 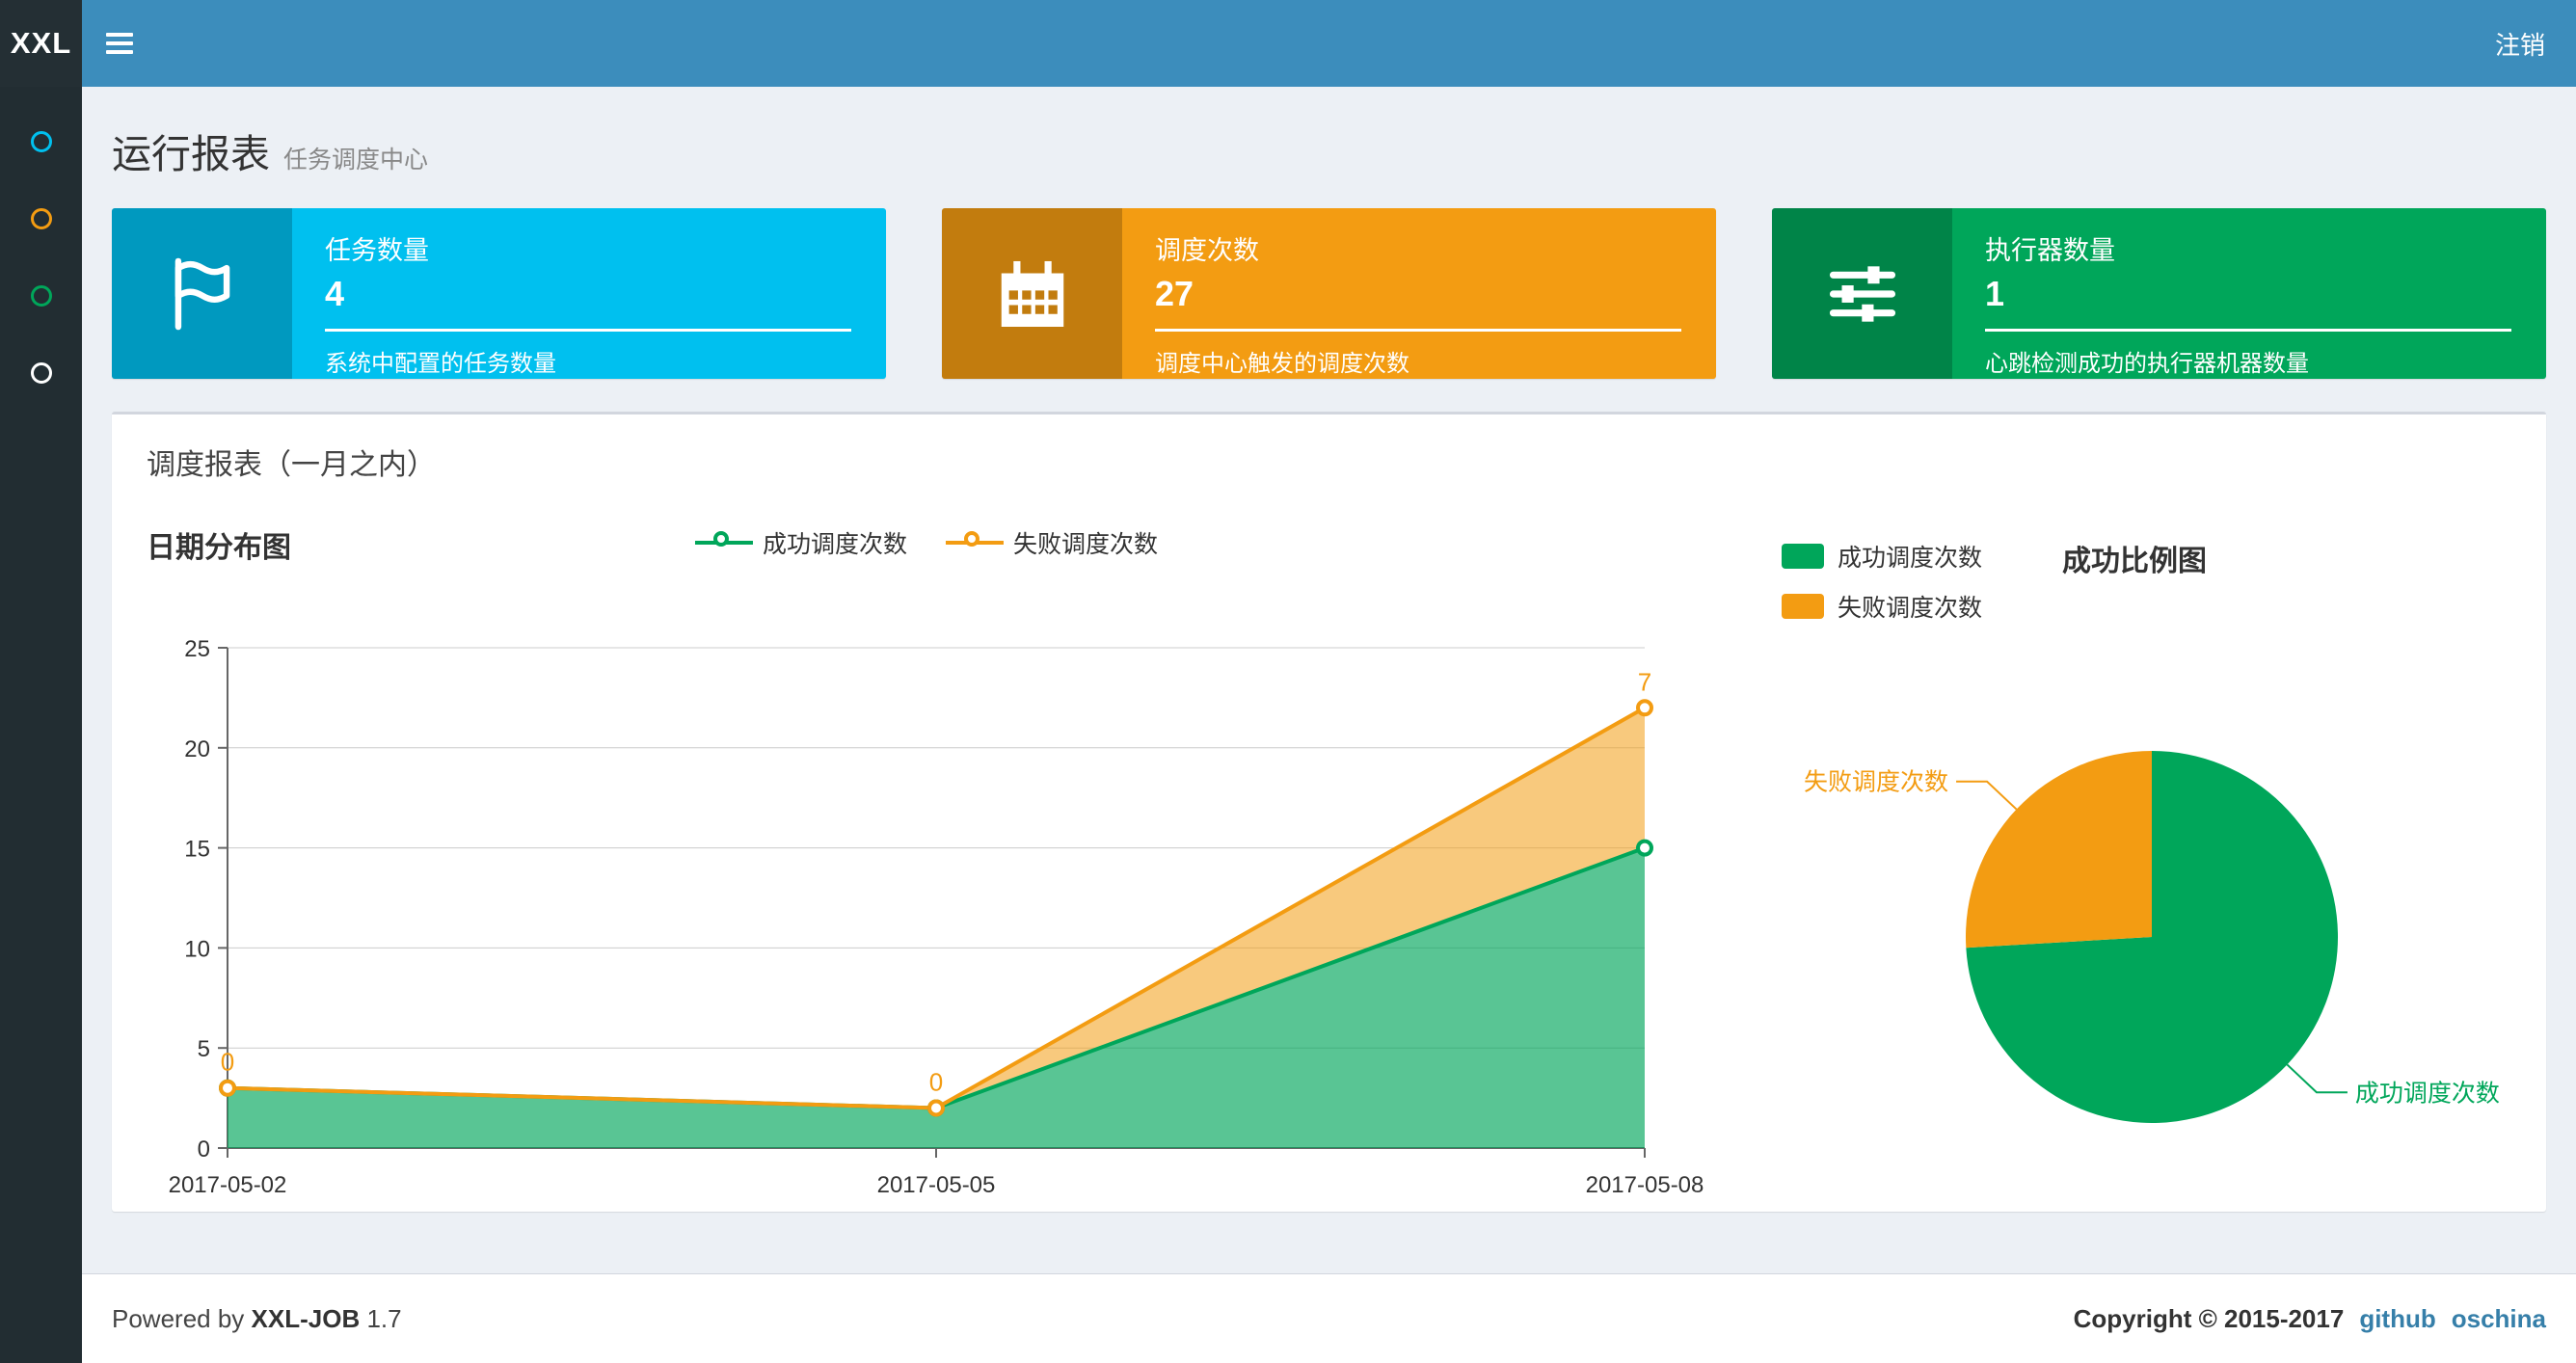 What do you see at coordinates (1329, 133) in the screenshot?
I see `page-header: 运行报表 任务调度中心` at bounding box center [1329, 133].